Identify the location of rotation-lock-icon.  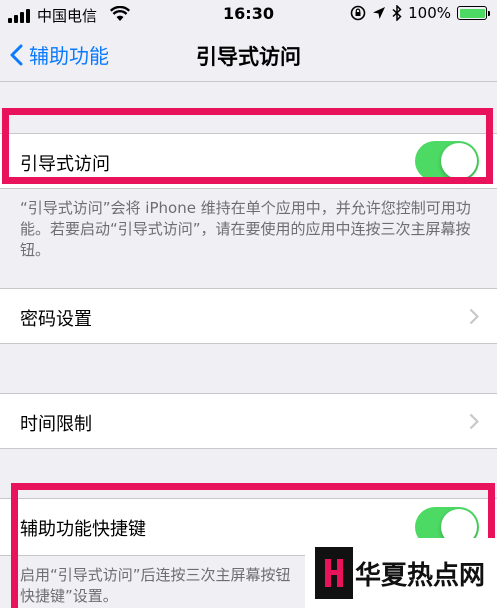
(358, 13).